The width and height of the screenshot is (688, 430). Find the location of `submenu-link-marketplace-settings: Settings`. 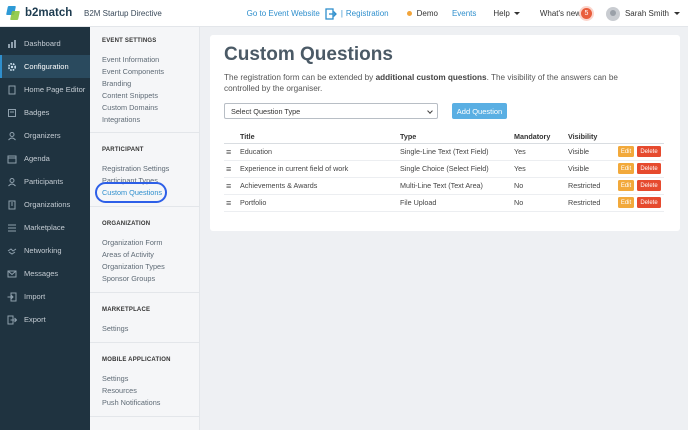

submenu-link-marketplace-settings: Settings is located at coordinates (115, 328).